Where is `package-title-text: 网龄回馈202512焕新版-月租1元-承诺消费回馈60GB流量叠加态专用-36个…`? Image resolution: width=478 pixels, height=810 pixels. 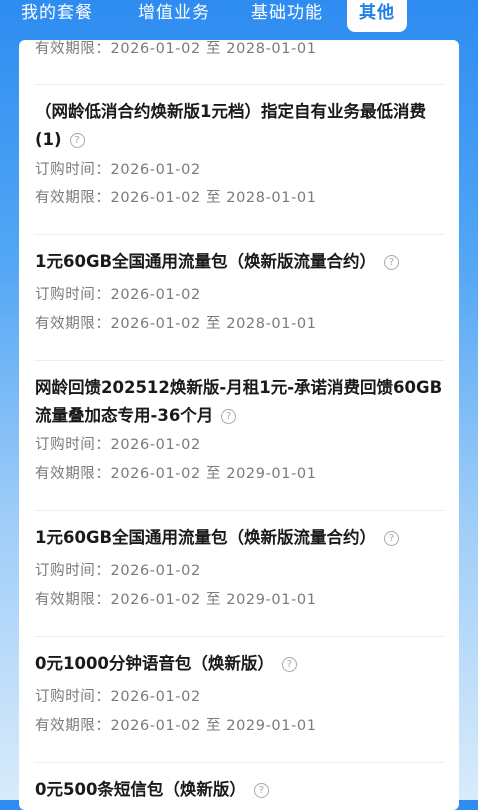
package-title-text: 网龄回馈202512焕新版-月租1元-承诺消费回馈60GB流量叠加态专用-36个… is located at coordinates (239, 401).